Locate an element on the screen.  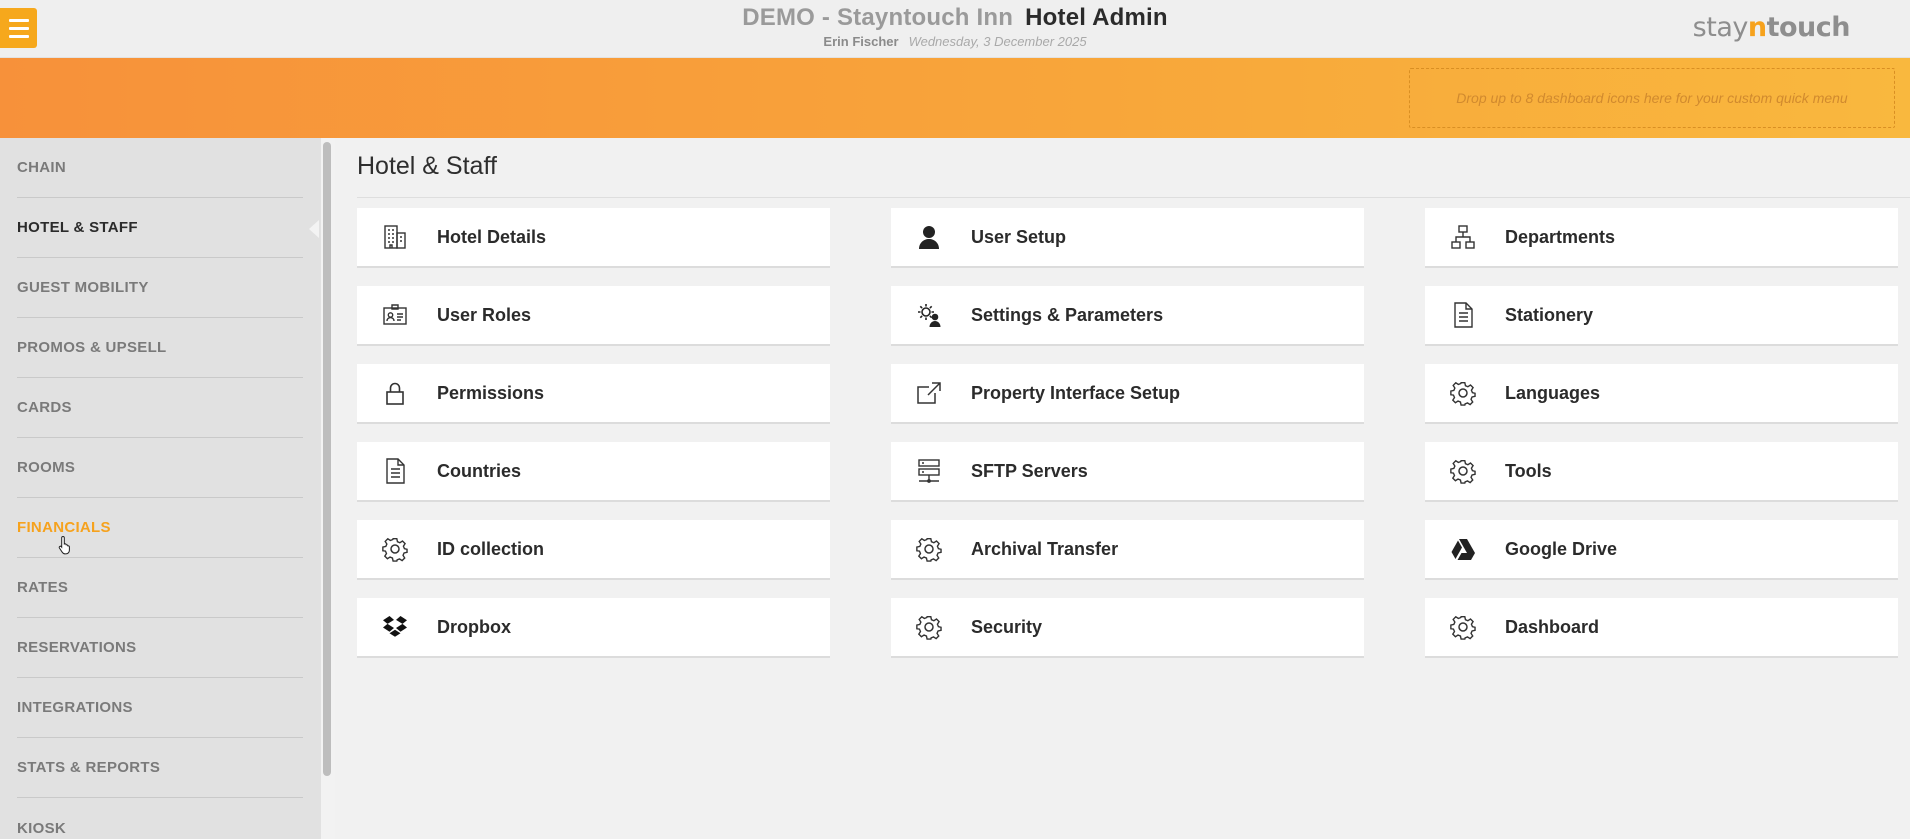
hotel-name: DEMO - Stayntouch Inn is located at coordinates (878, 17).